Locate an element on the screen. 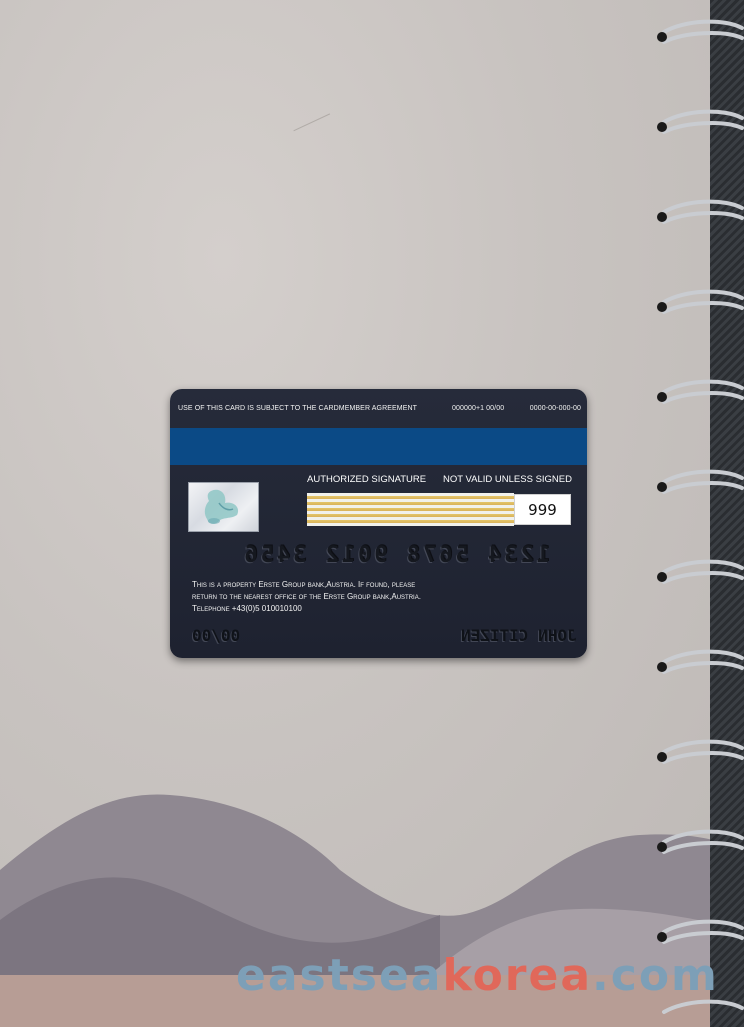 The height and width of the screenshot is (1027, 744). magnetic-stripe is located at coordinates (378, 446).